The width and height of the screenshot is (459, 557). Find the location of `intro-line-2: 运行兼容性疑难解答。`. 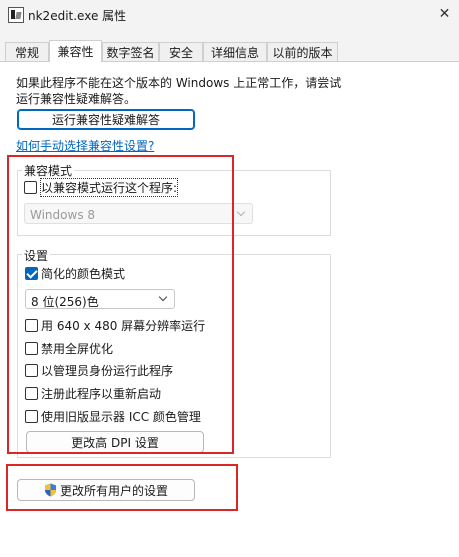

intro-line-2: 运行兼容性疑难解答。 is located at coordinates (76, 99).